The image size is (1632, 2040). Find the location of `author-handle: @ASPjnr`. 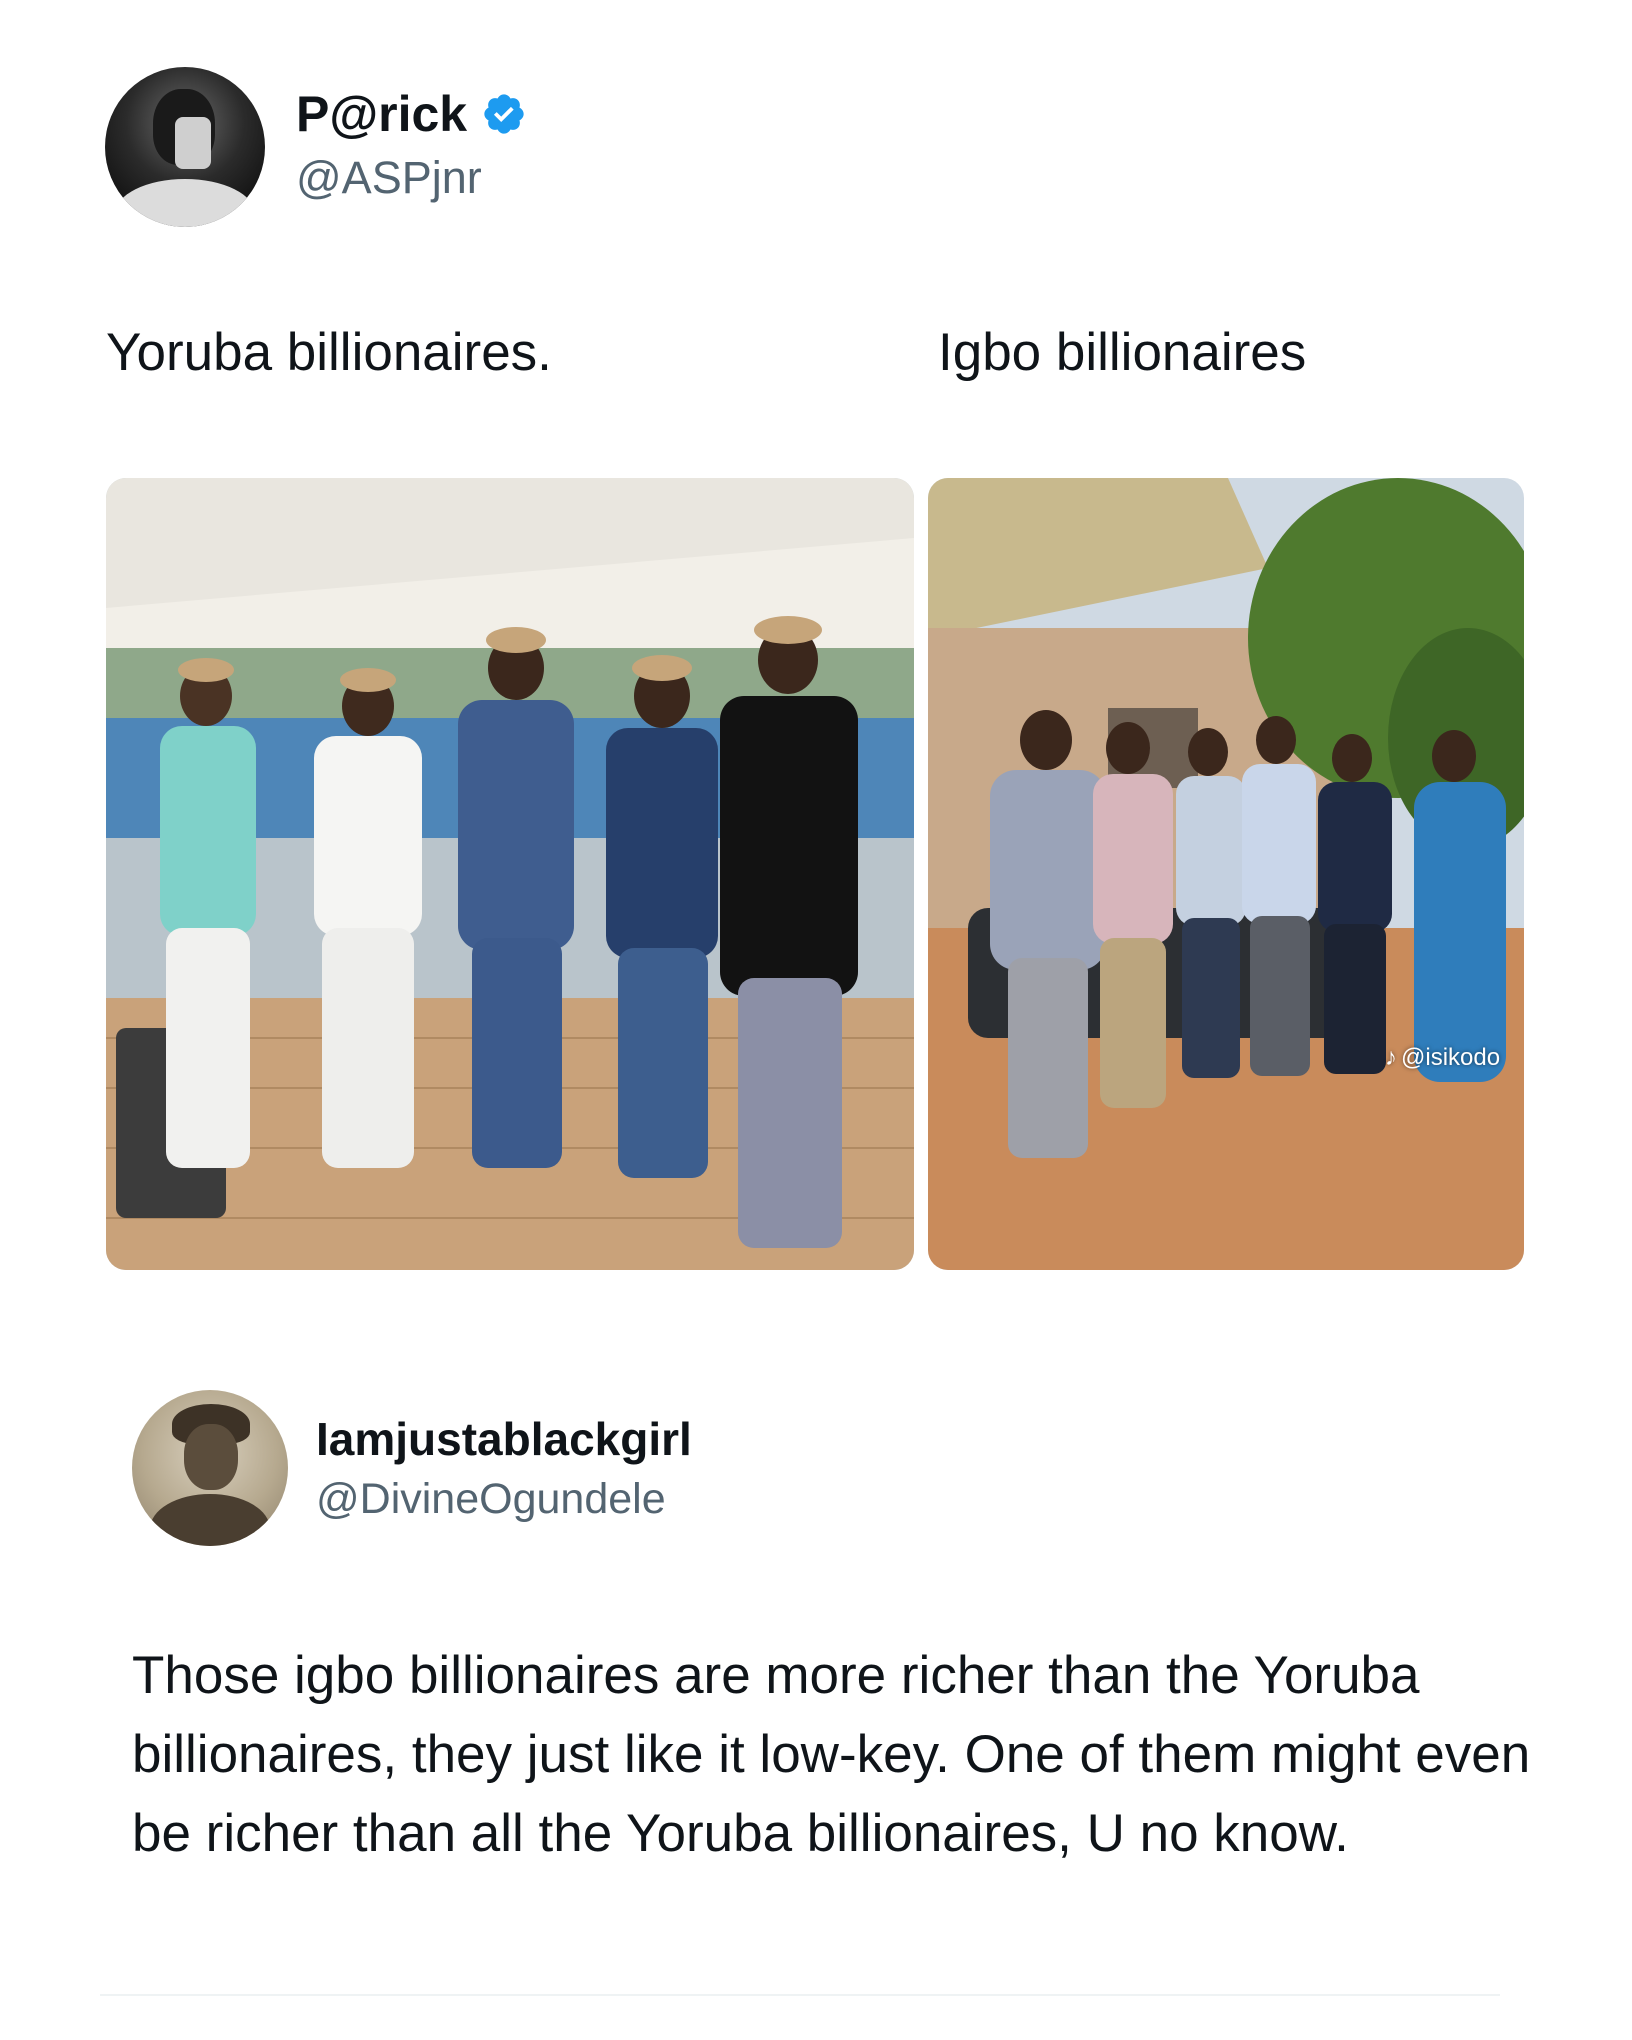

author-handle: @ASPjnr is located at coordinates (389, 178).